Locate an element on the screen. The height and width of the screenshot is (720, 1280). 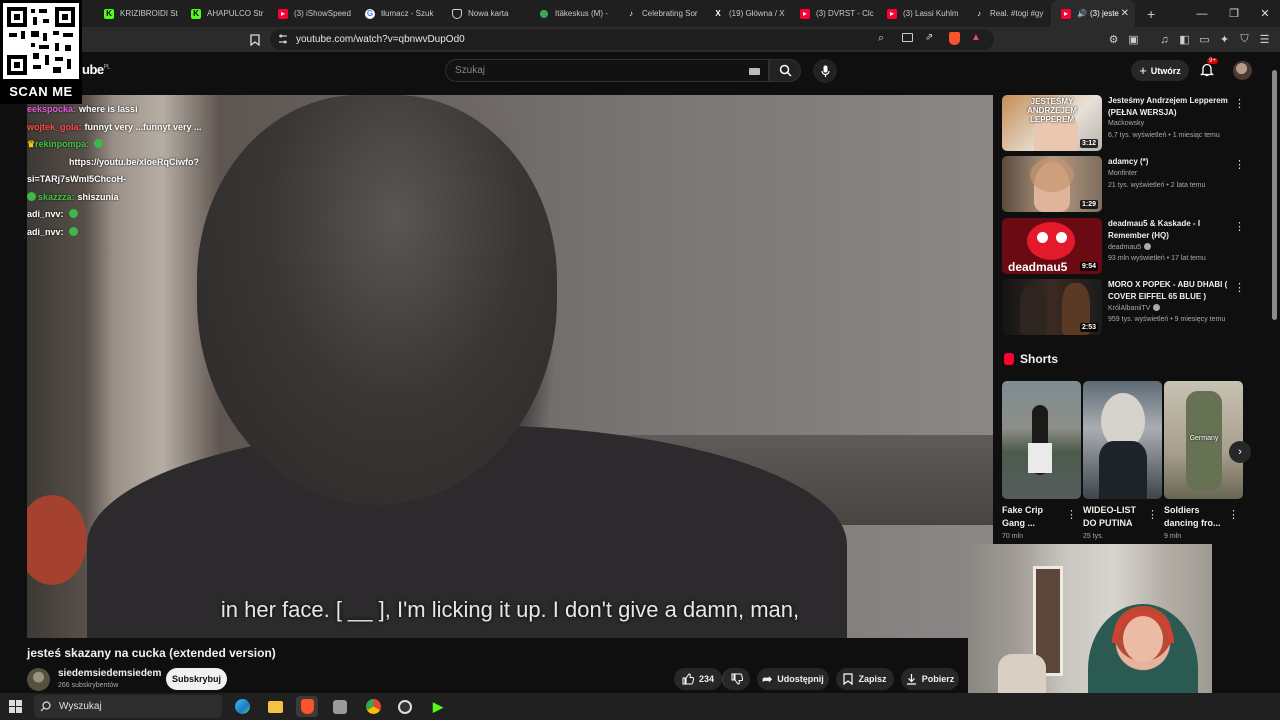
restore-icon: ❐ is located at coordinates (1234, 13).